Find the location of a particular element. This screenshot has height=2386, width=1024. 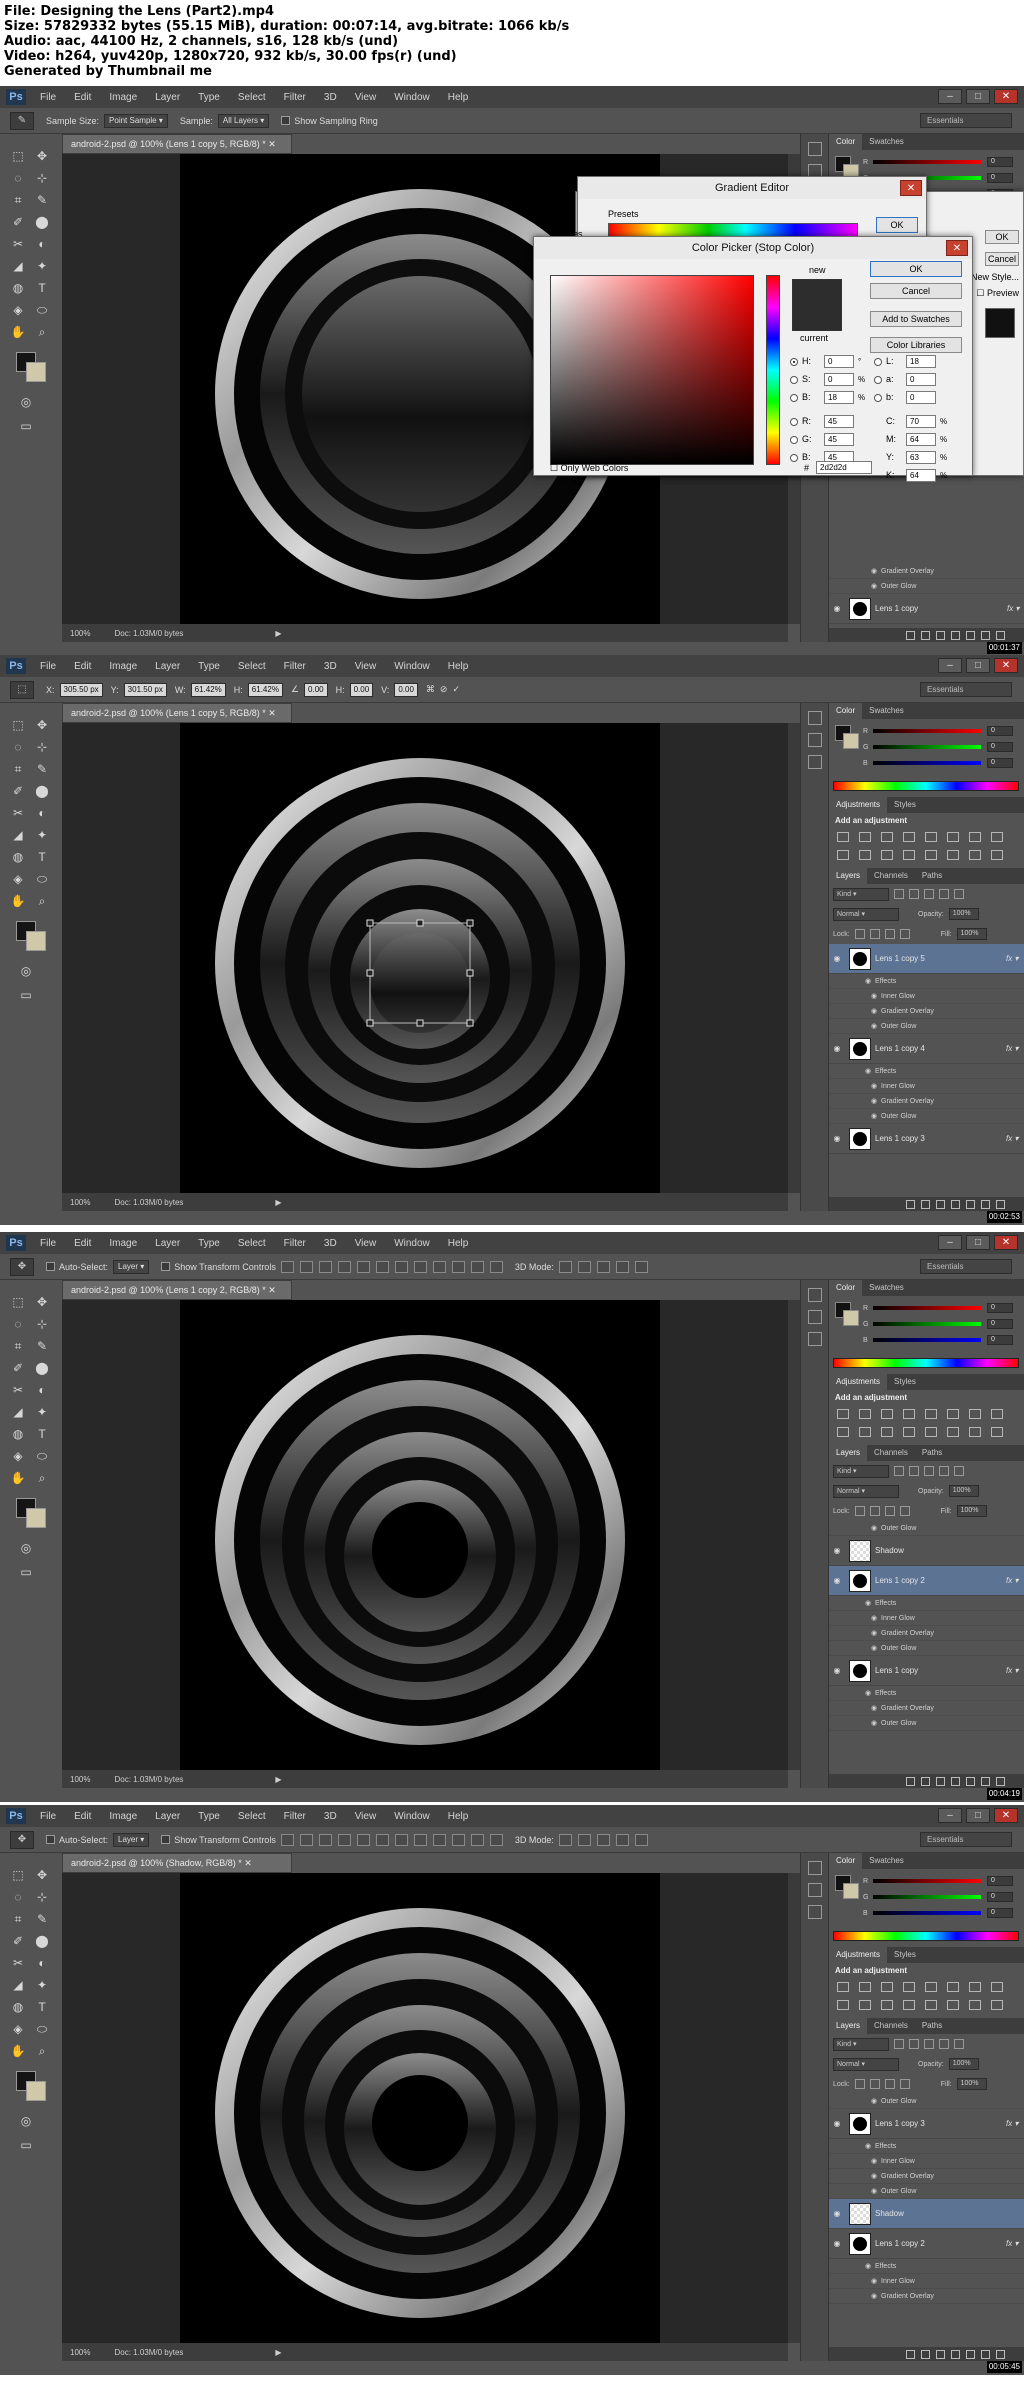

auto-select-target: Layer ▾ is located at coordinates (131, 1266).